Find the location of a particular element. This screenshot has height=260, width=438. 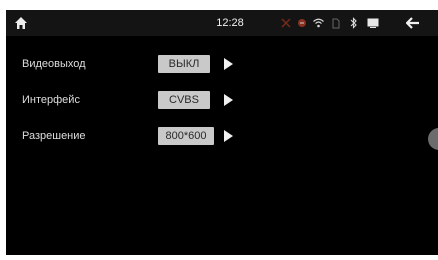

status-bar: 12:28 is located at coordinates (222, 23).